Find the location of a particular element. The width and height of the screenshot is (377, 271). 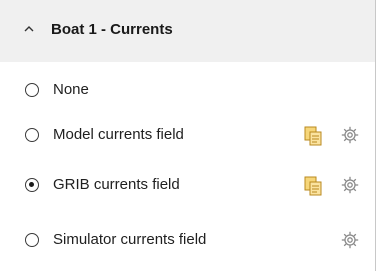

radio-grib-currents is located at coordinates (32, 185).